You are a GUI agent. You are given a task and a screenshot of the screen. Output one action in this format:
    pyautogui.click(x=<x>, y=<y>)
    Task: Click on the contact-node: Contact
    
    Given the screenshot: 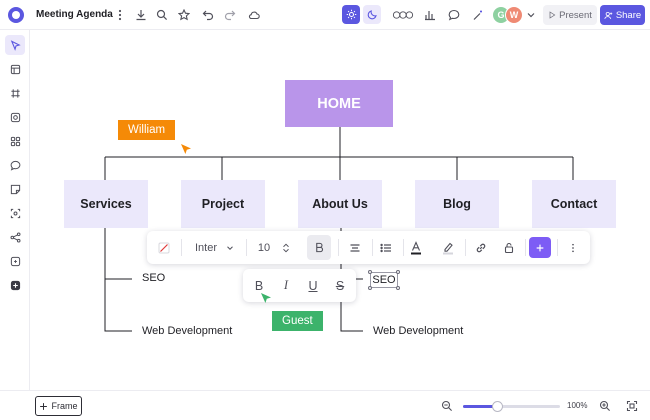 What is the action you would take?
    pyautogui.click(x=574, y=204)
    